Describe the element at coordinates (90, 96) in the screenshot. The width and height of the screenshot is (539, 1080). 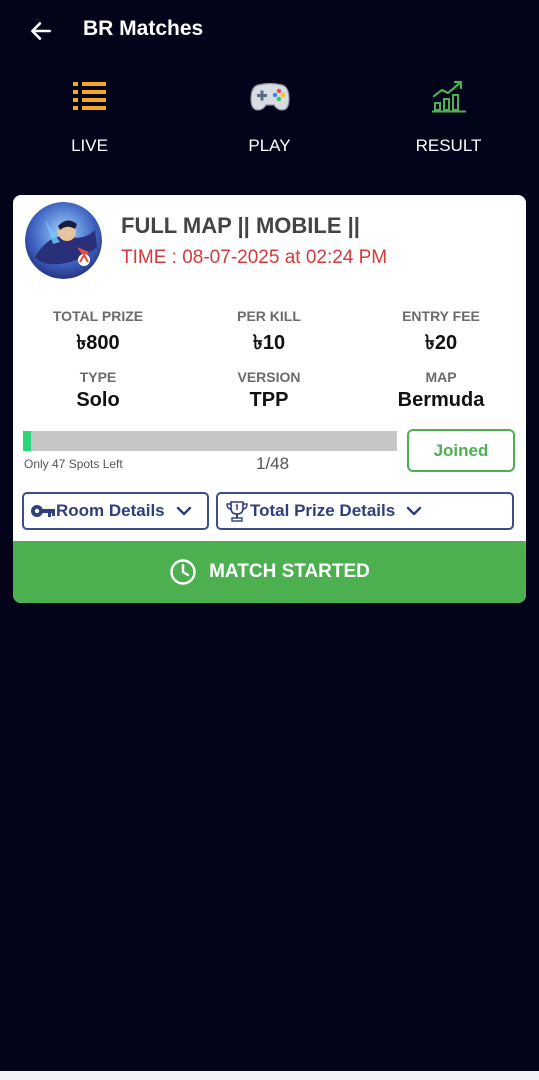
I see `list-icon` at that location.